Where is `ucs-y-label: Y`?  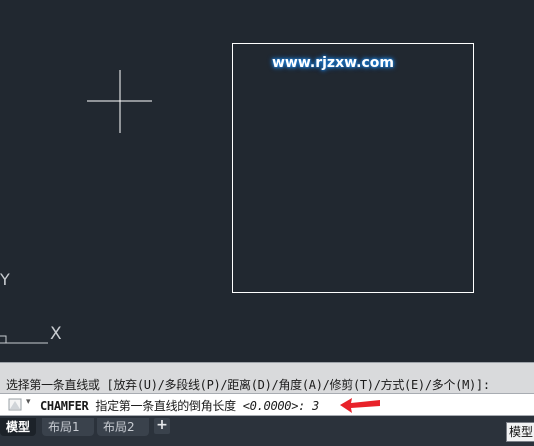
ucs-y-label: Y is located at coordinates (5, 279).